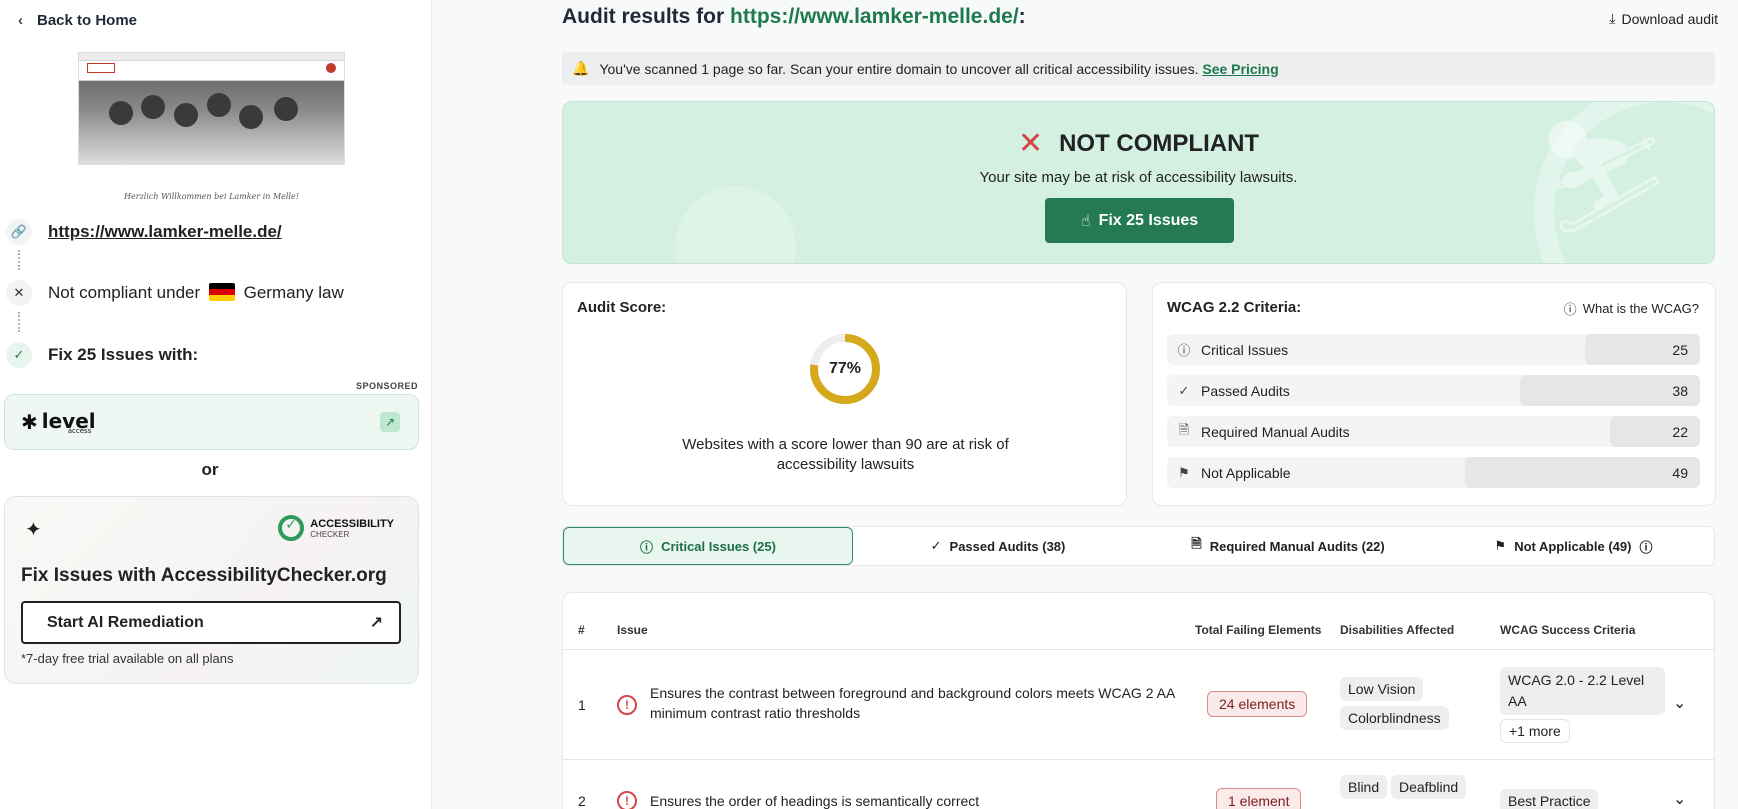  Describe the element at coordinates (1234, 307) in the screenshot. I see `wcag-title: WCAG 2.2 Criteria:` at that location.